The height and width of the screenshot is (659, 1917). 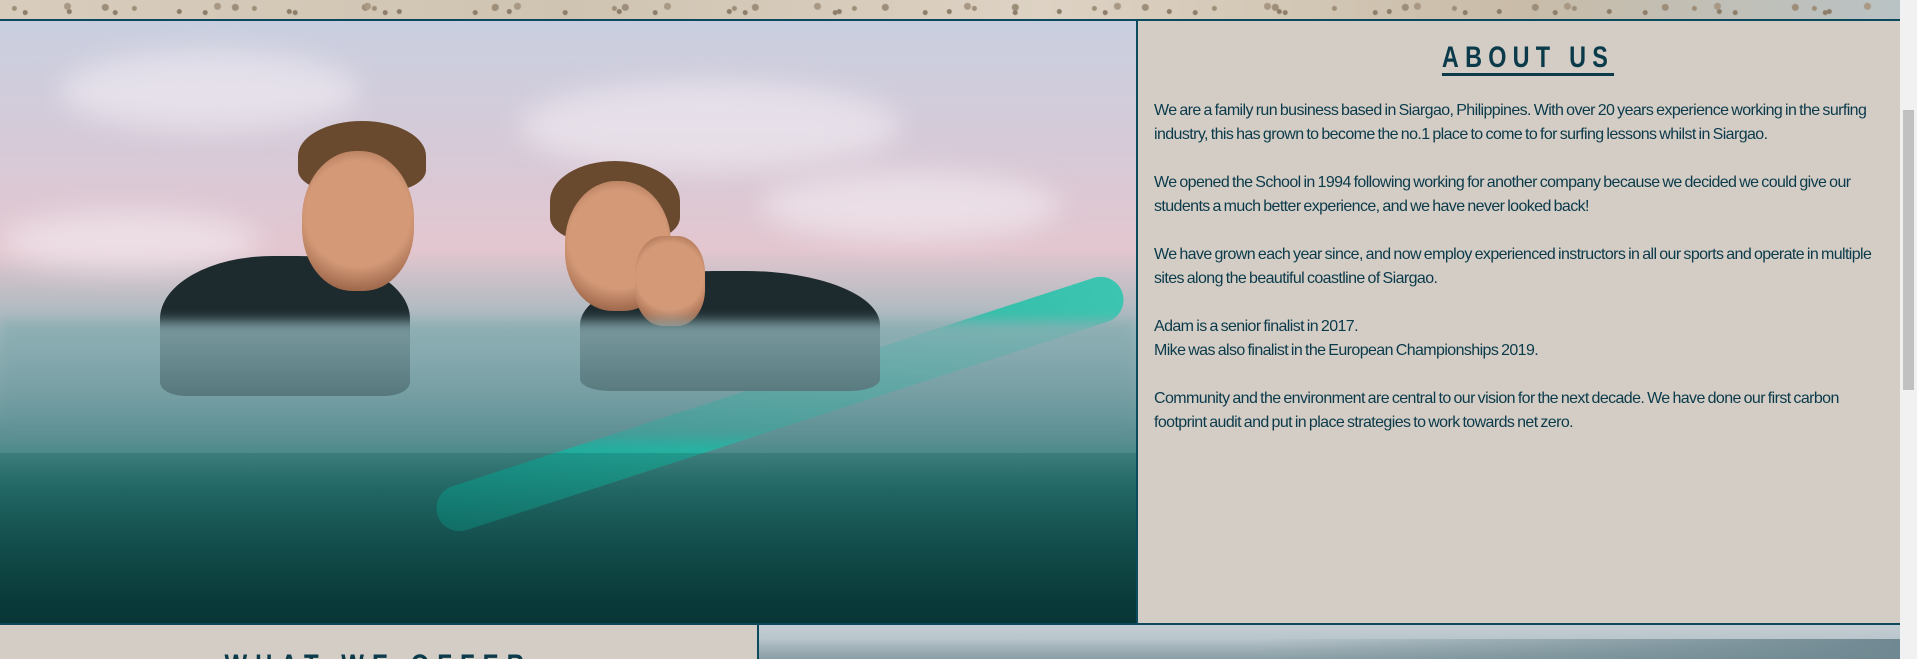 What do you see at coordinates (379, 642) in the screenshot?
I see `offer-panel: WHAT WE OFFER` at bounding box center [379, 642].